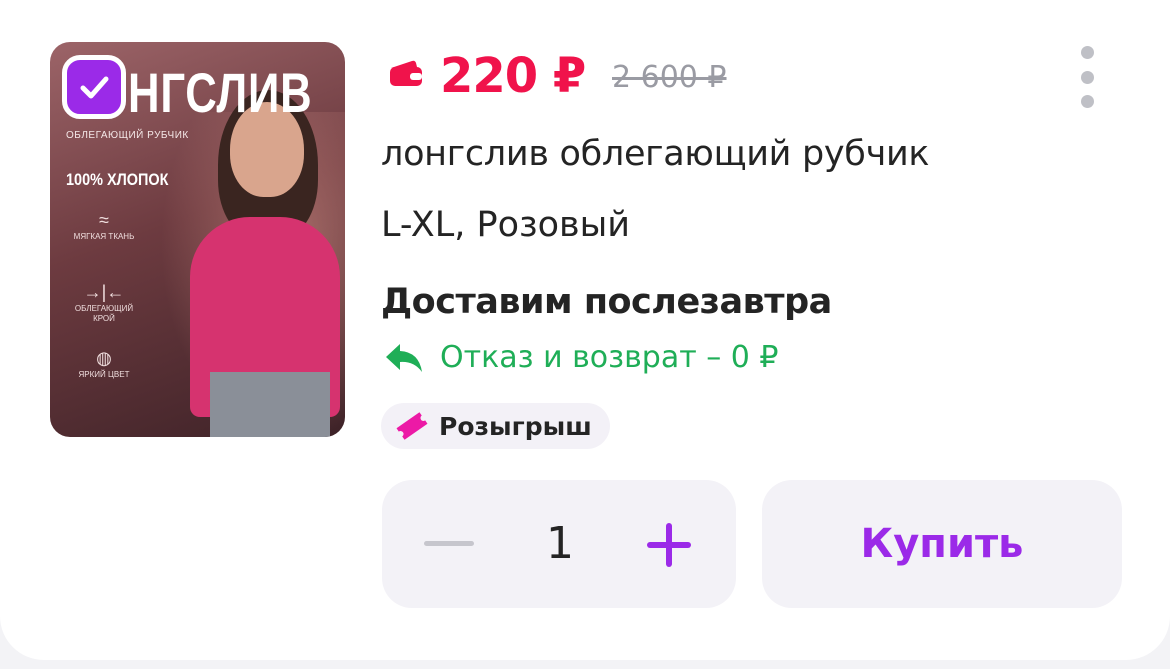  What do you see at coordinates (669, 545) in the screenshot?
I see `increase-quantity-button` at bounding box center [669, 545].